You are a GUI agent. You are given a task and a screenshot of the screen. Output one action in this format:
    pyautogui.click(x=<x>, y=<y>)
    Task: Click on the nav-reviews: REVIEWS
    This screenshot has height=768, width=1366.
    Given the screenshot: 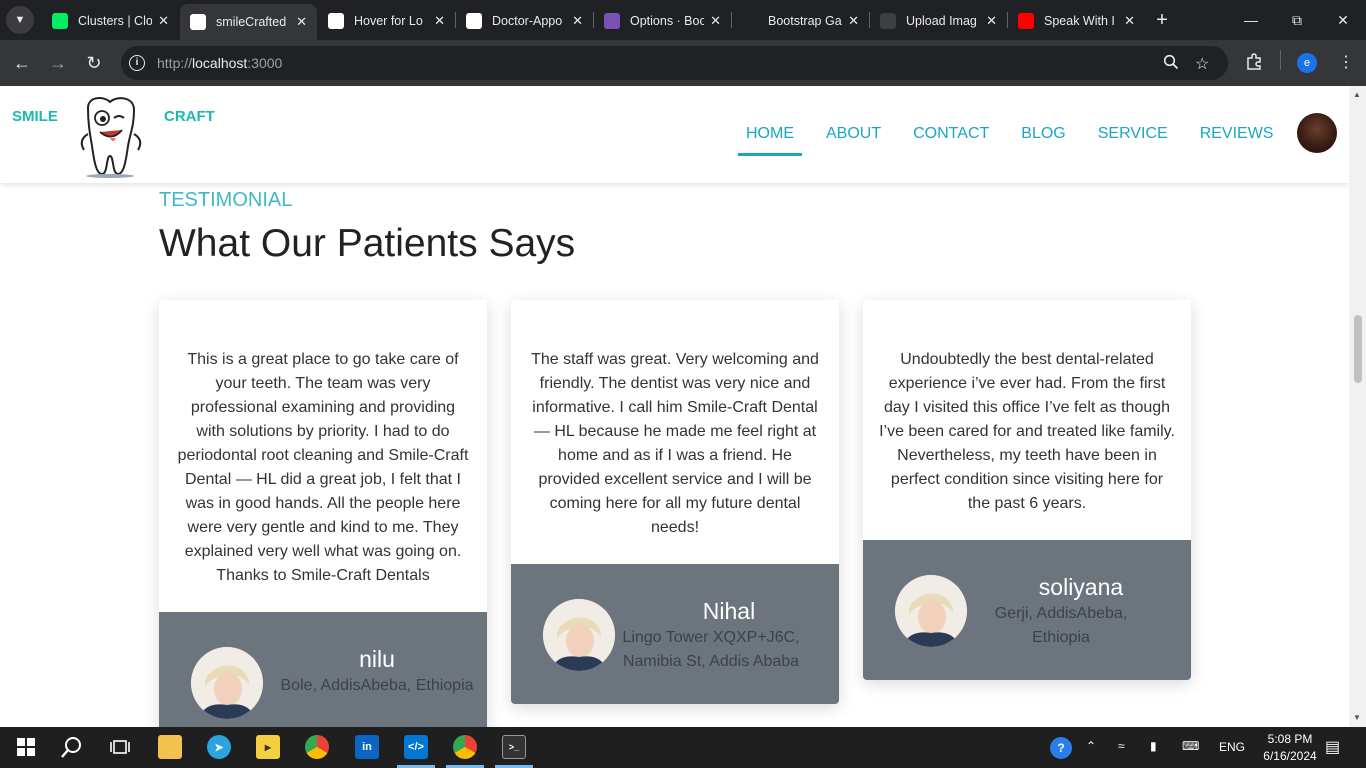 What is the action you would take?
    pyautogui.click(x=1237, y=140)
    